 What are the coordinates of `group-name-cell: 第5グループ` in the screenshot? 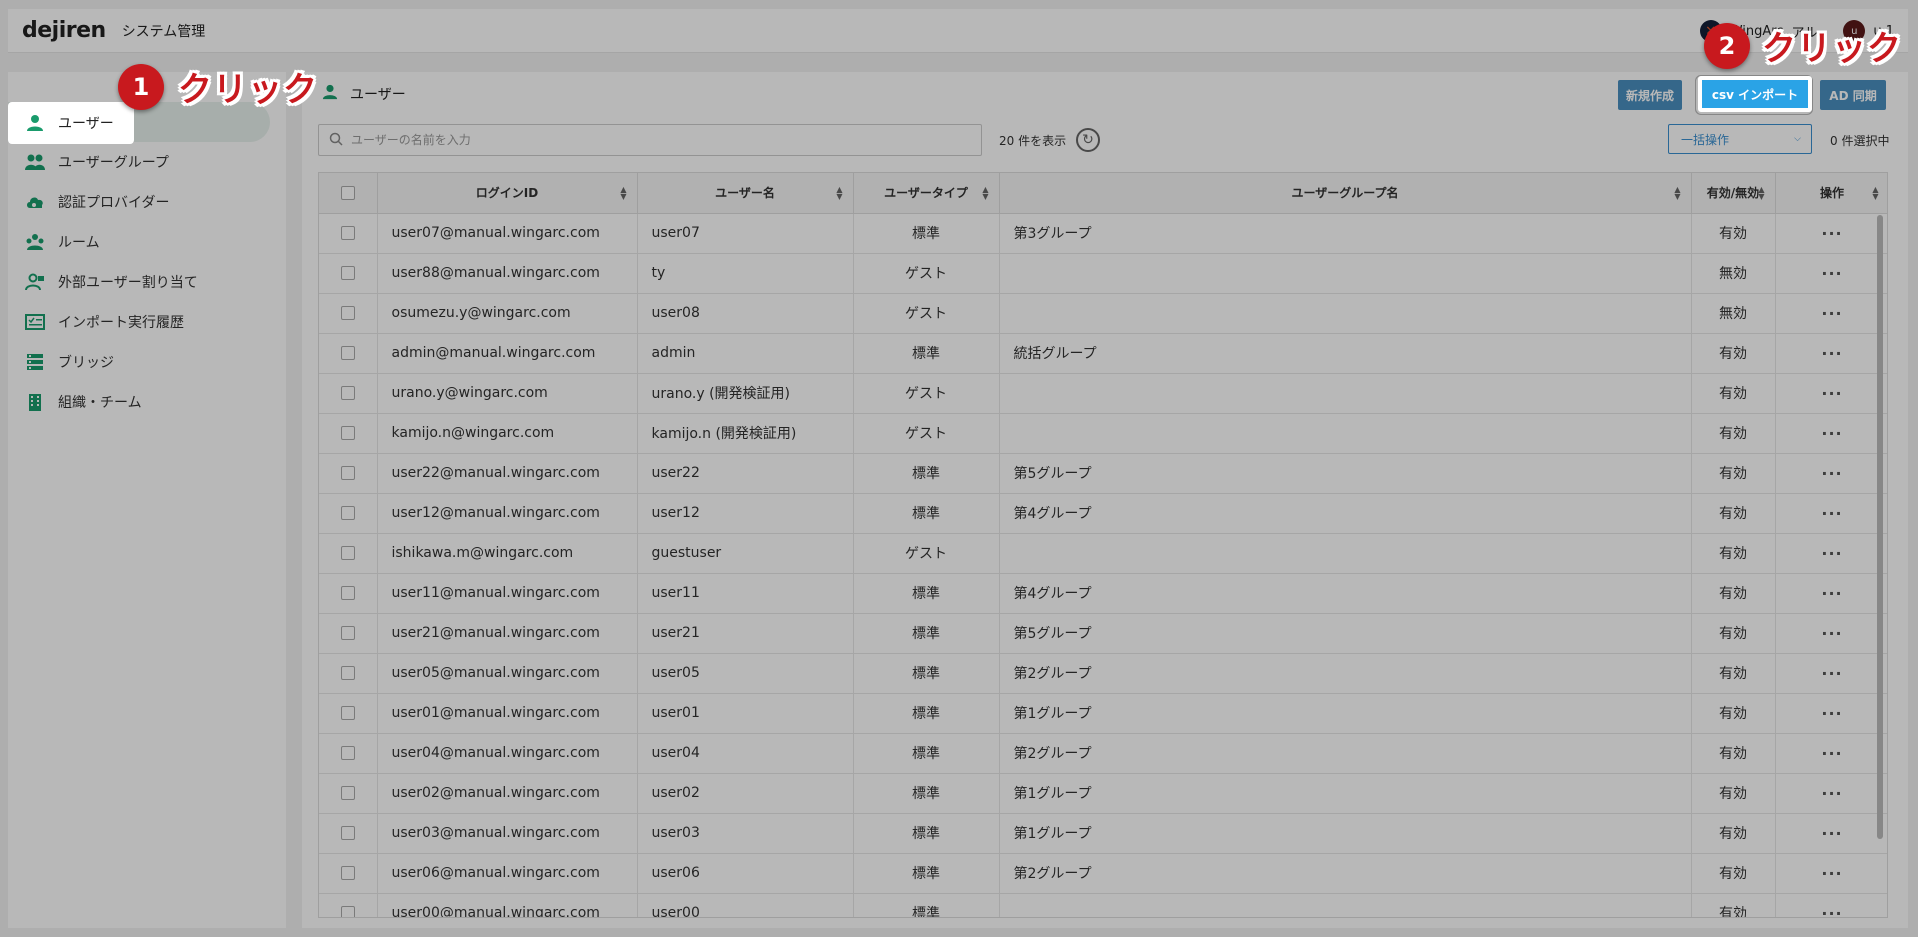 It's located at (1345, 633).